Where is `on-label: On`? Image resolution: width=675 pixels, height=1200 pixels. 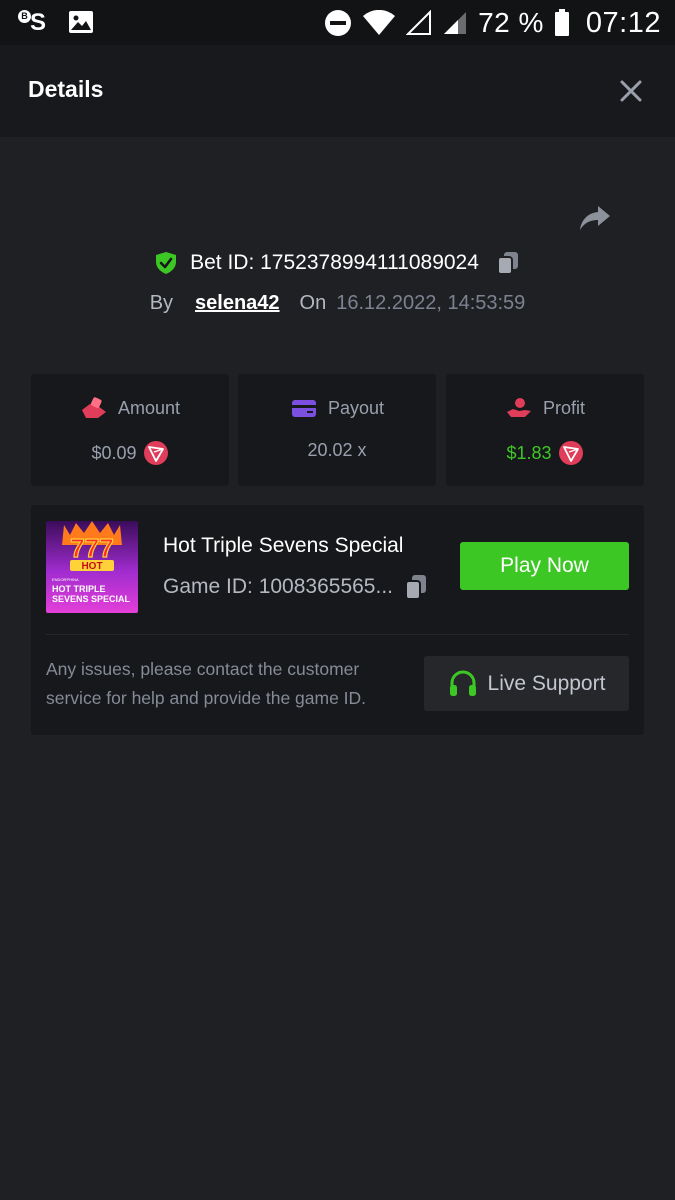
on-label: On is located at coordinates (313, 302).